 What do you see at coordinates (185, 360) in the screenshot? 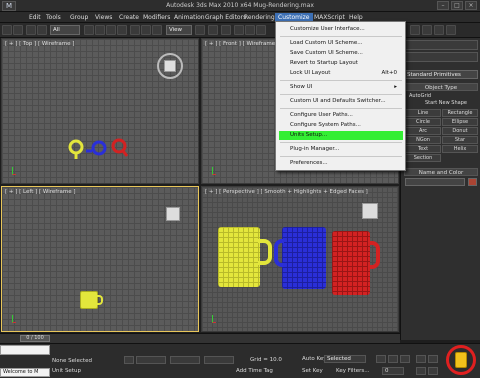
I see `y-coordinate-field` at bounding box center [185, 360].